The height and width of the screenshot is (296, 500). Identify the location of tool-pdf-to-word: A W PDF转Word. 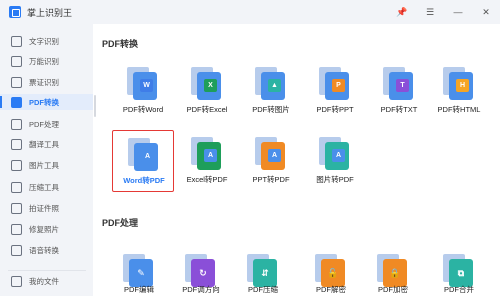
(143, 91).